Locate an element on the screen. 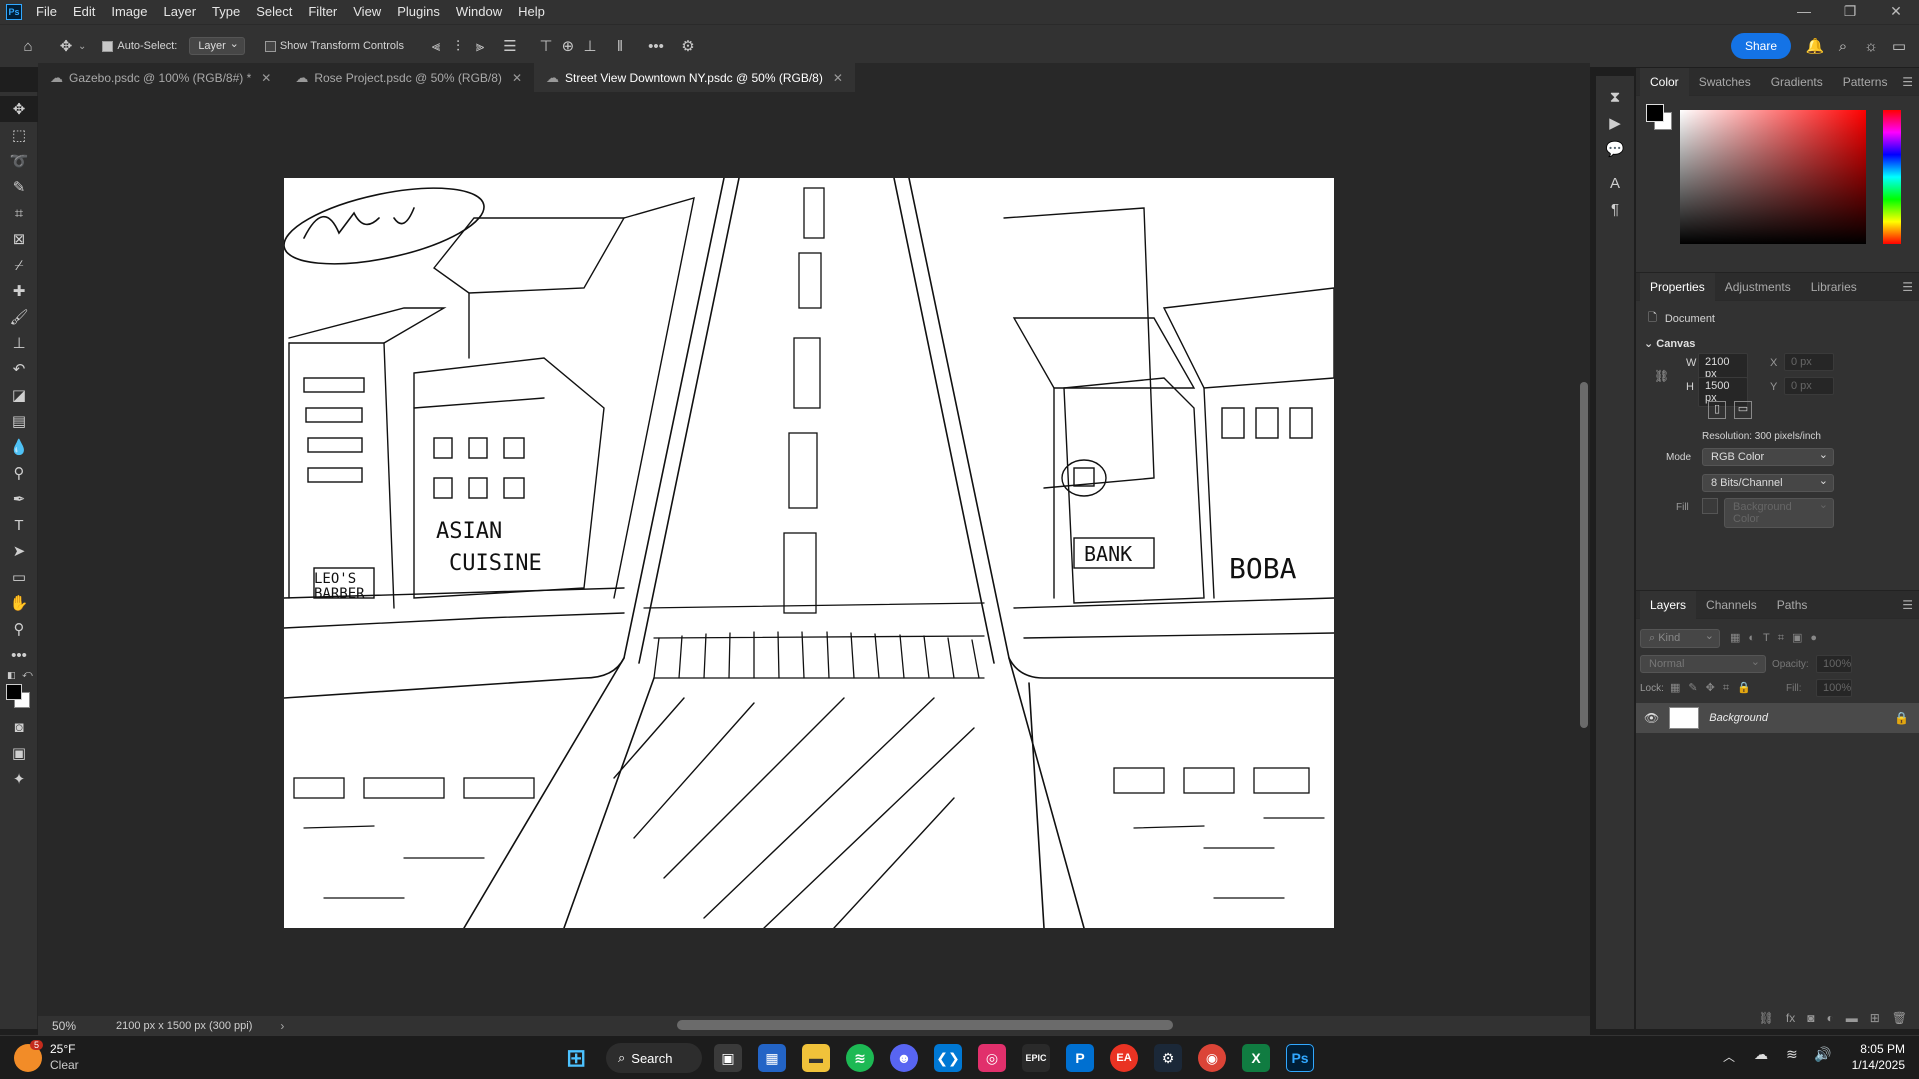 The image size is (1919, 1079). tab-patterns: Patterns is located at coordinates (1865, 82).